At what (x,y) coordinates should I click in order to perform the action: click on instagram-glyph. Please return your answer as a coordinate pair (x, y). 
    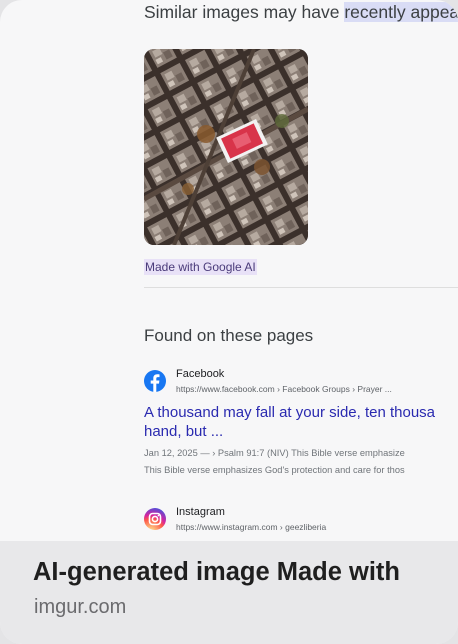
    Looking at the image, I should click on (155, 519).